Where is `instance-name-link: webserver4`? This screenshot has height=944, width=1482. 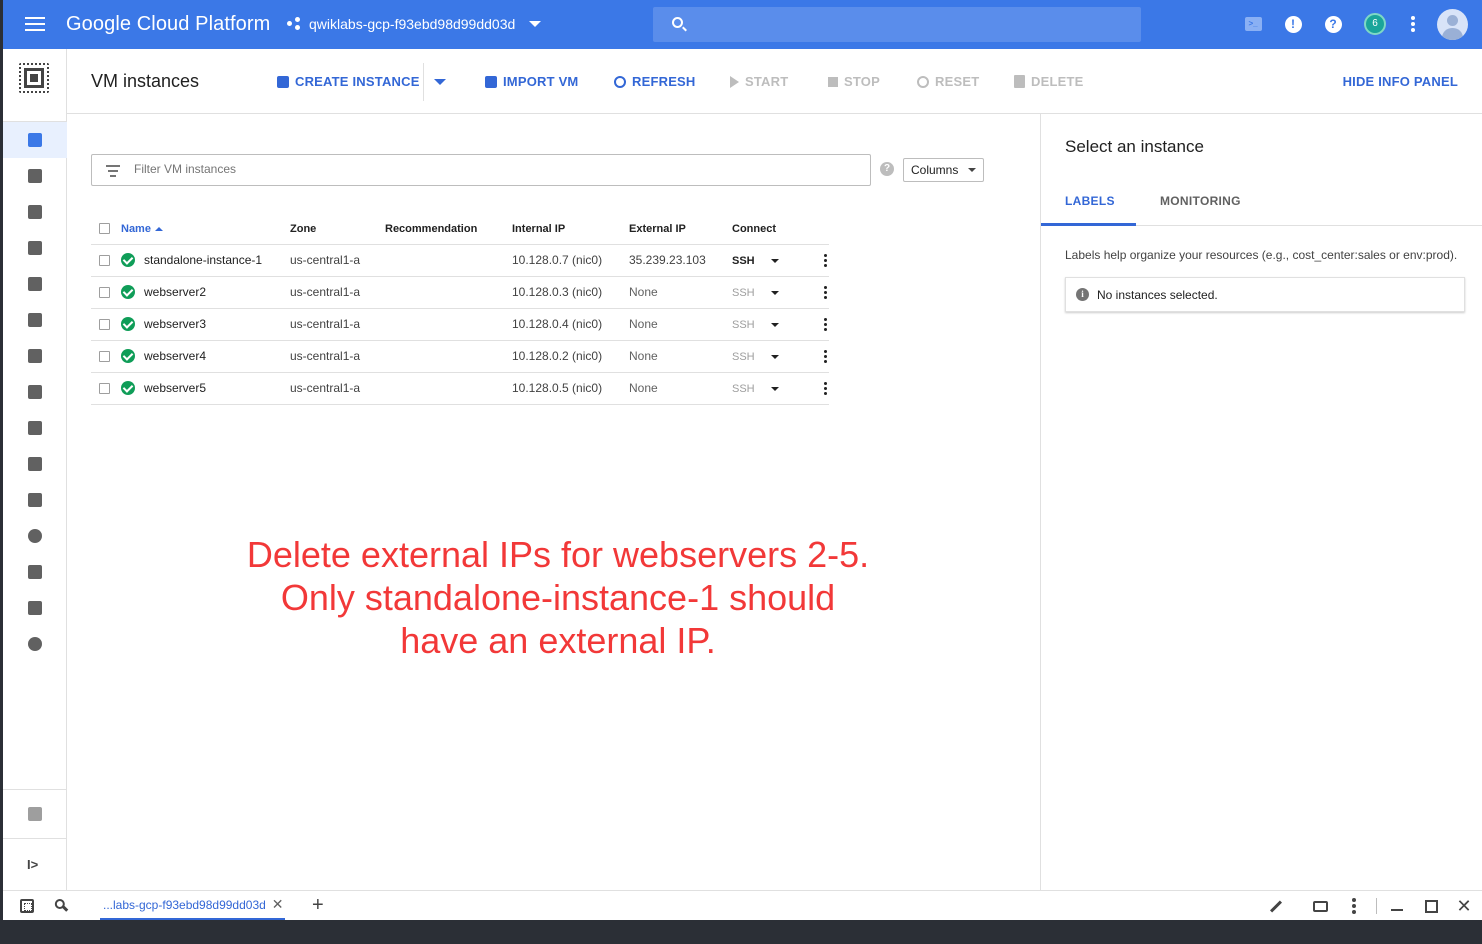
instance-name-link: webserver4 is located at coordinates (175, 356).